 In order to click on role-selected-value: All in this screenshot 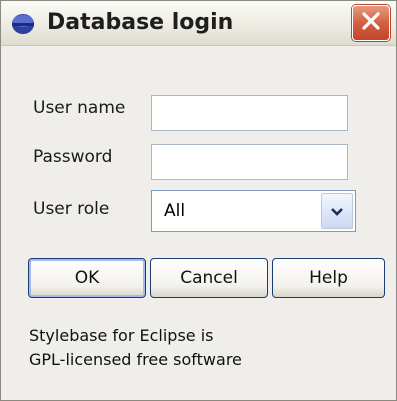, I will do `click(175, 211)`.